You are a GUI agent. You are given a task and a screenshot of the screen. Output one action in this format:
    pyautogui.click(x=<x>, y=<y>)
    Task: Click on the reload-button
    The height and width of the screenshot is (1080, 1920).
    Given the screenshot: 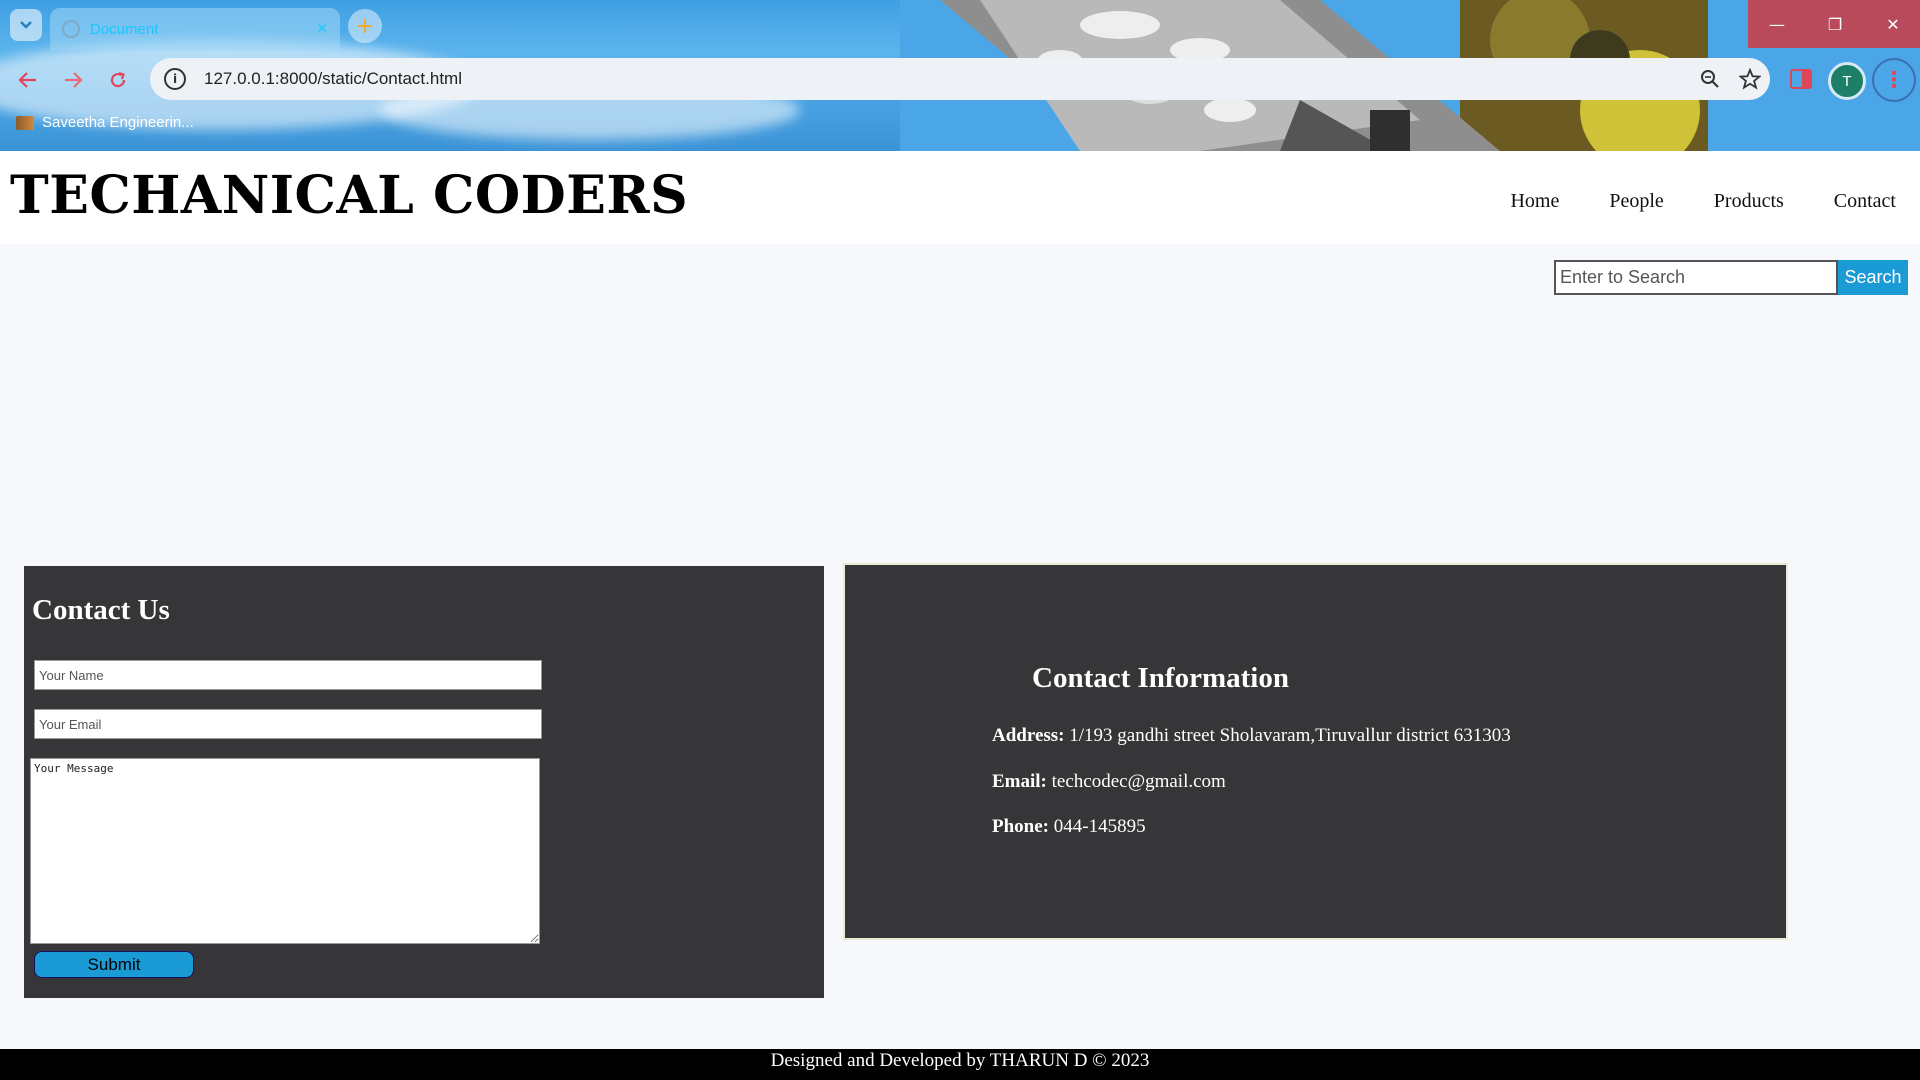 What is the action you would take?
    pyautogui.click(x=118, y=80)
    